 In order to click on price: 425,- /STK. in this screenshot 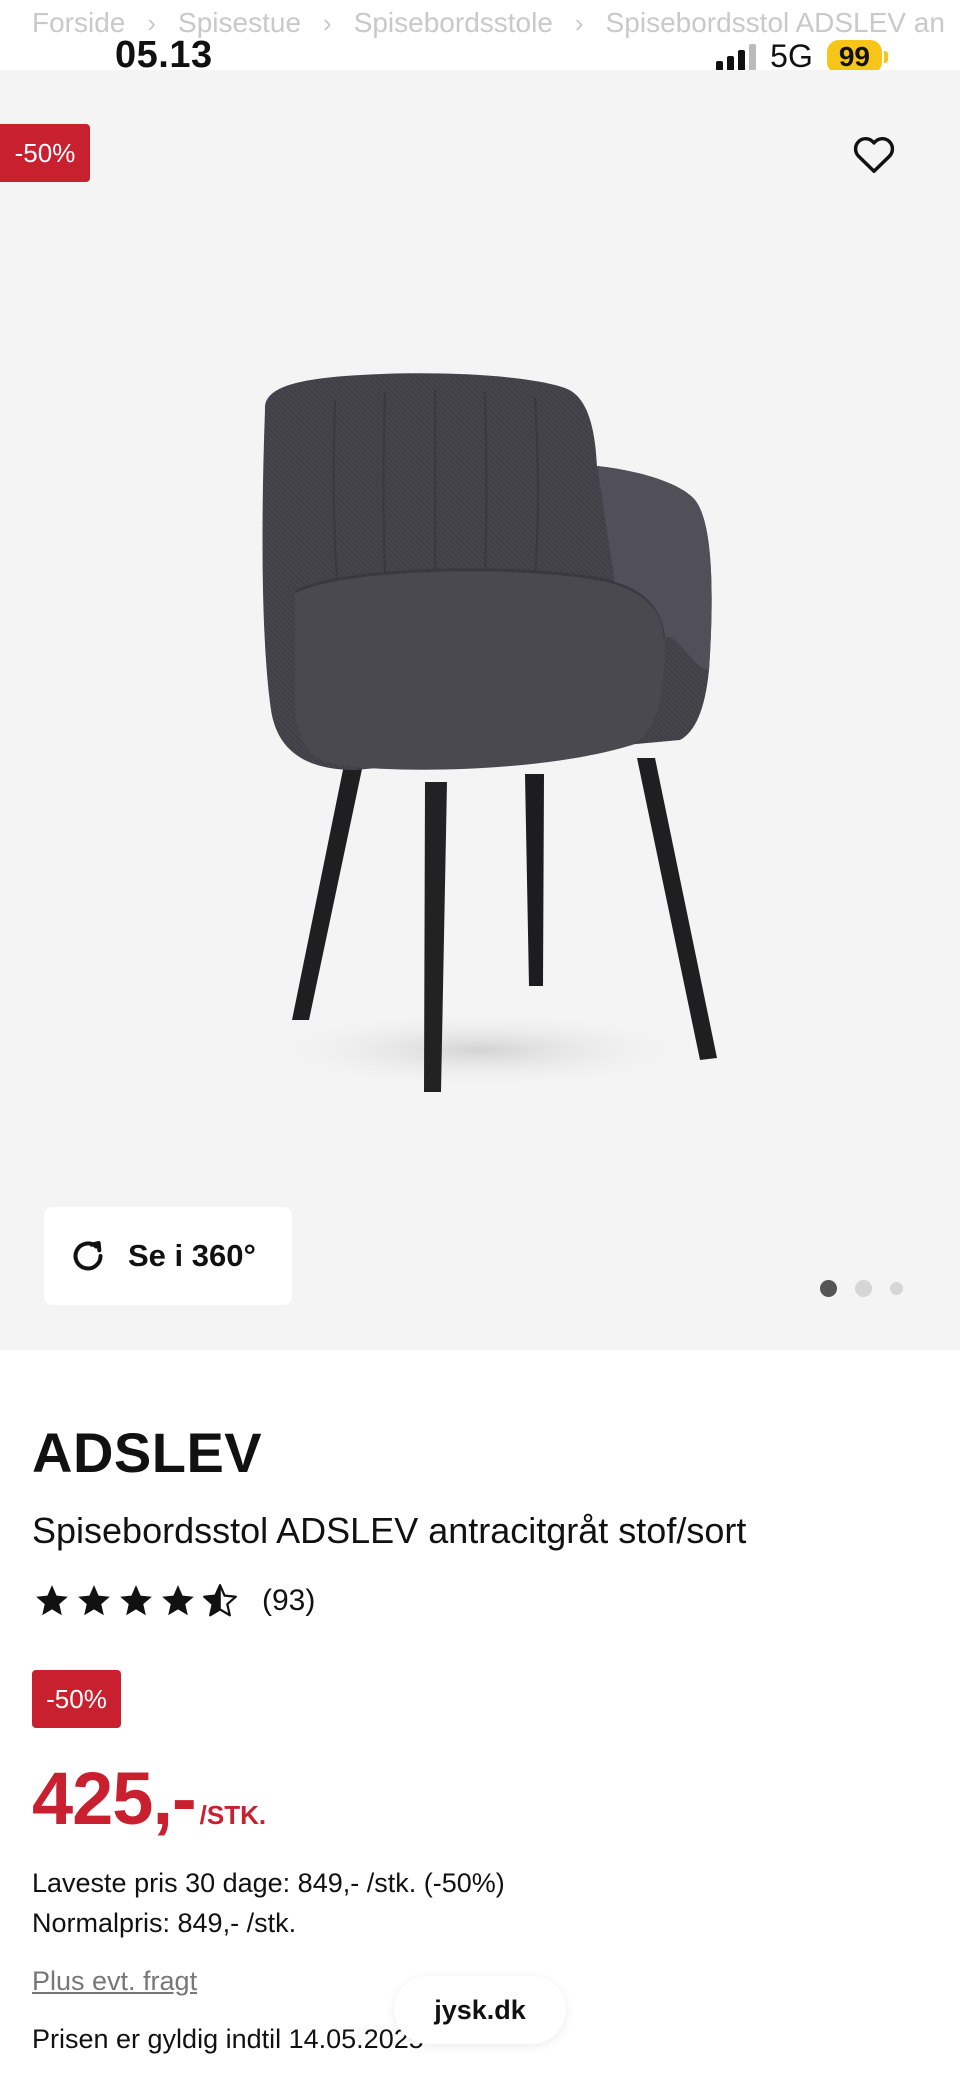, I will do `click(149, 1798)`.